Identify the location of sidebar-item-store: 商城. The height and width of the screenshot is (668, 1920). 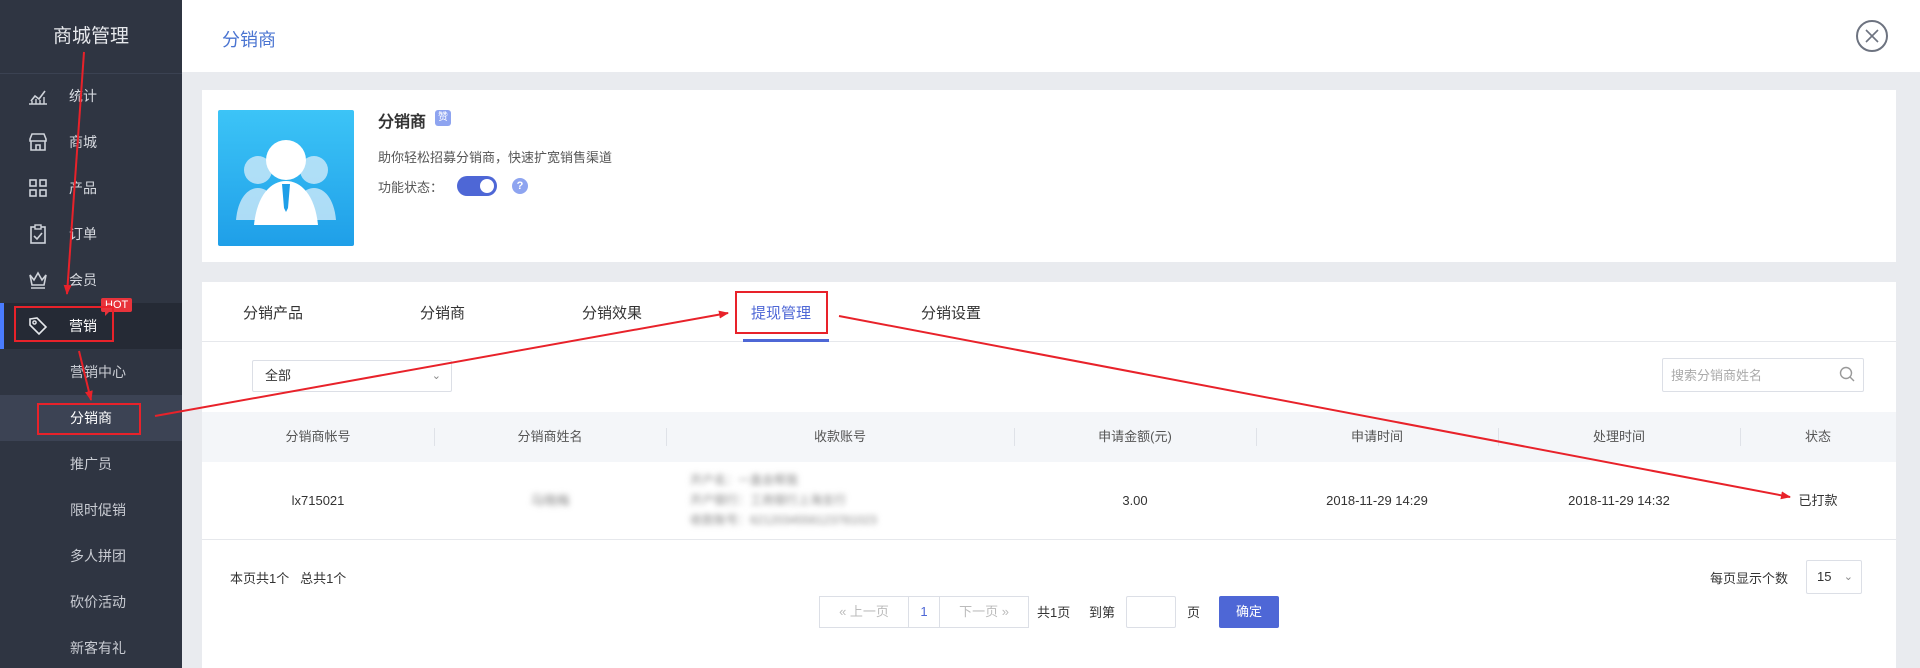
(91, 142).